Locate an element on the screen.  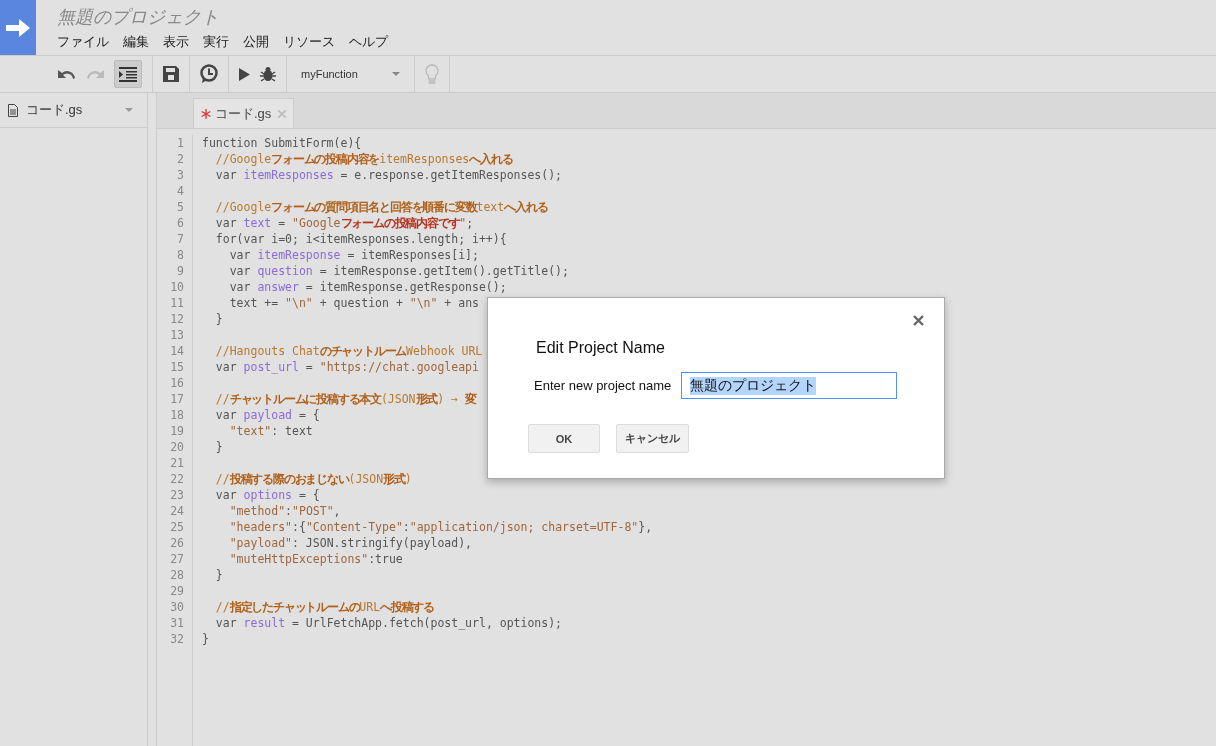
code-line: "method":"POST", is located at coordinates (284, 511).